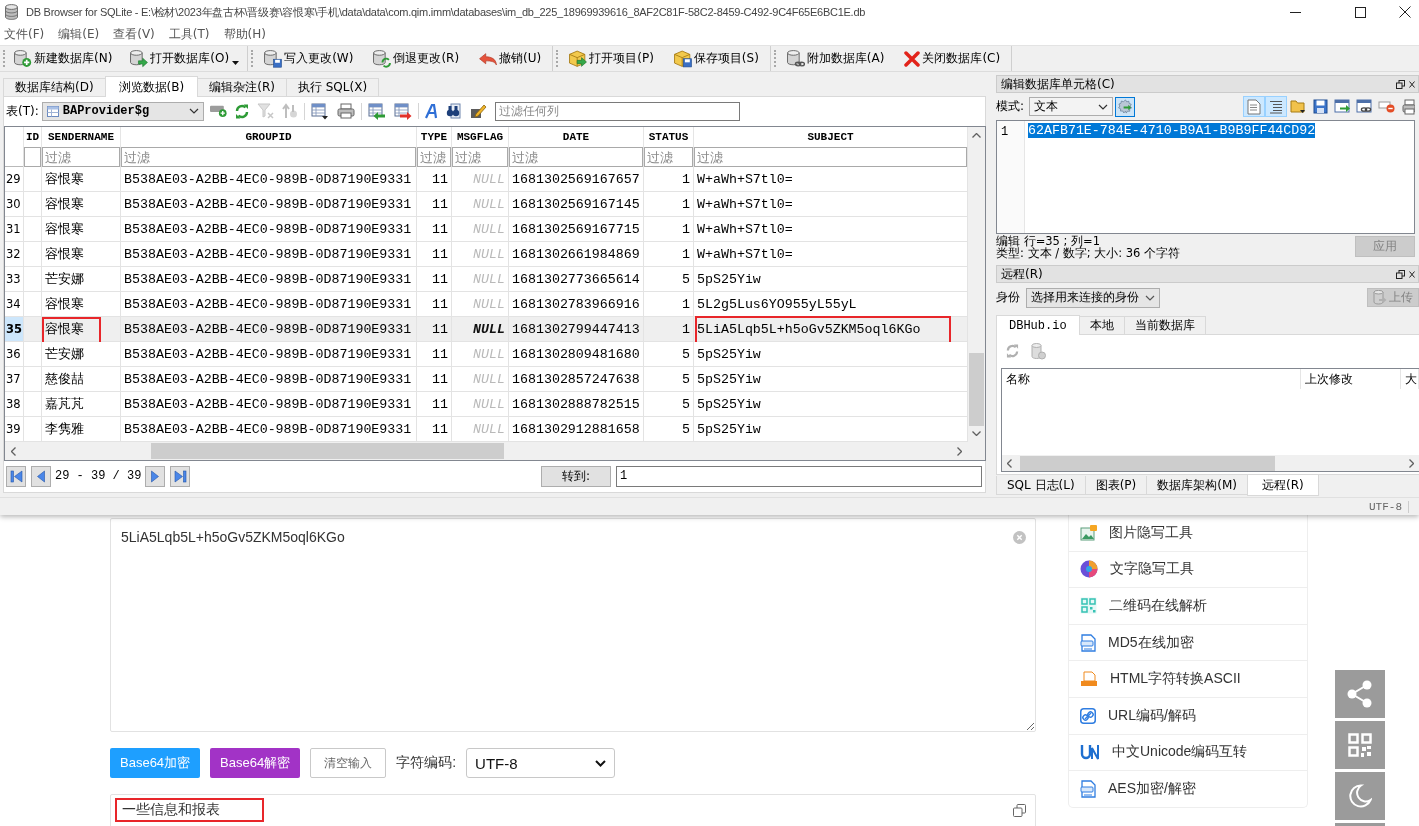  I want to click on minimize-icon, so click(1295, 12).